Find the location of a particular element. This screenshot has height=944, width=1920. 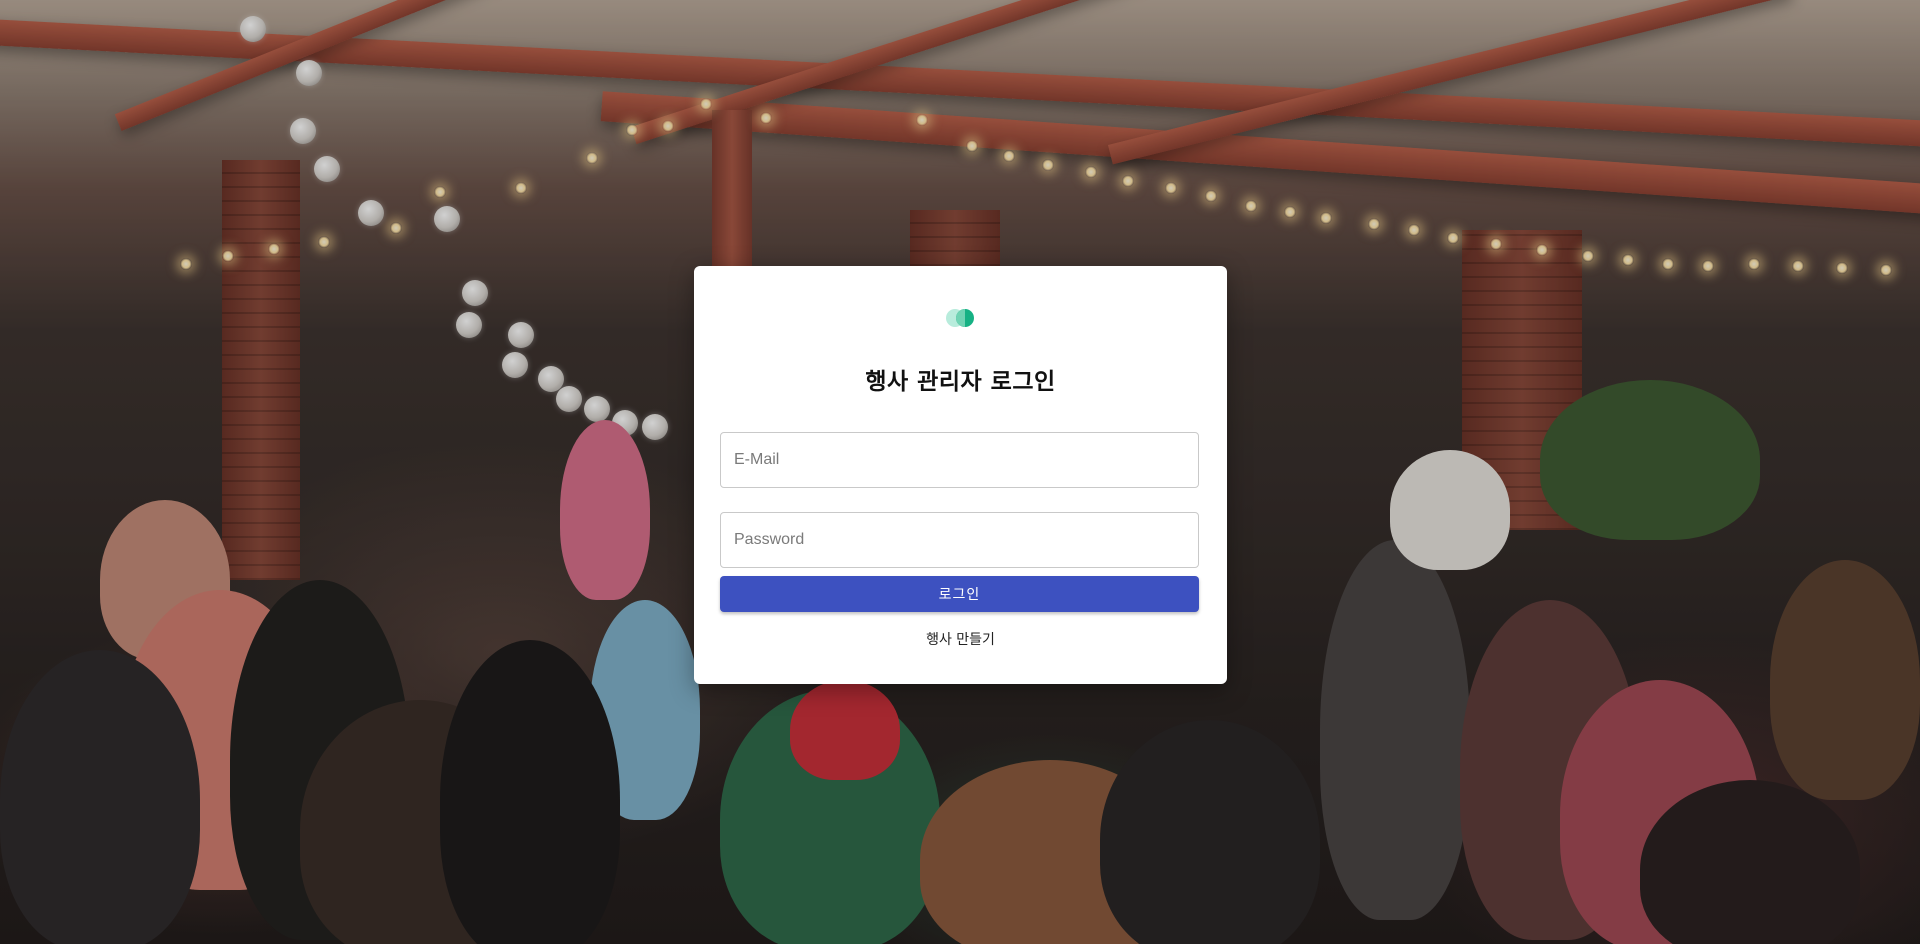

logo-icon is located at coordinates (962, 318).